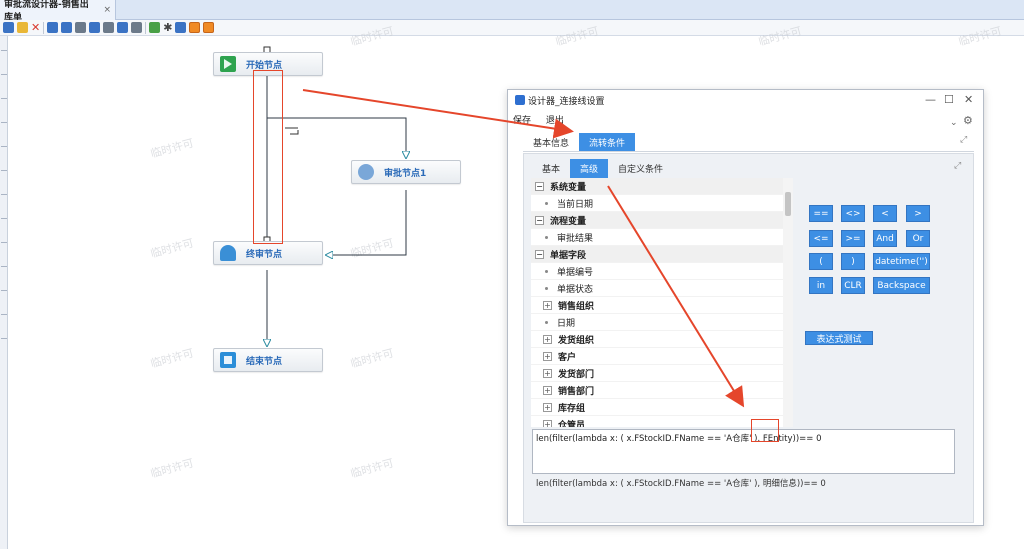  I want to click on annotation-arrow-to-tab, so click(438, 114).